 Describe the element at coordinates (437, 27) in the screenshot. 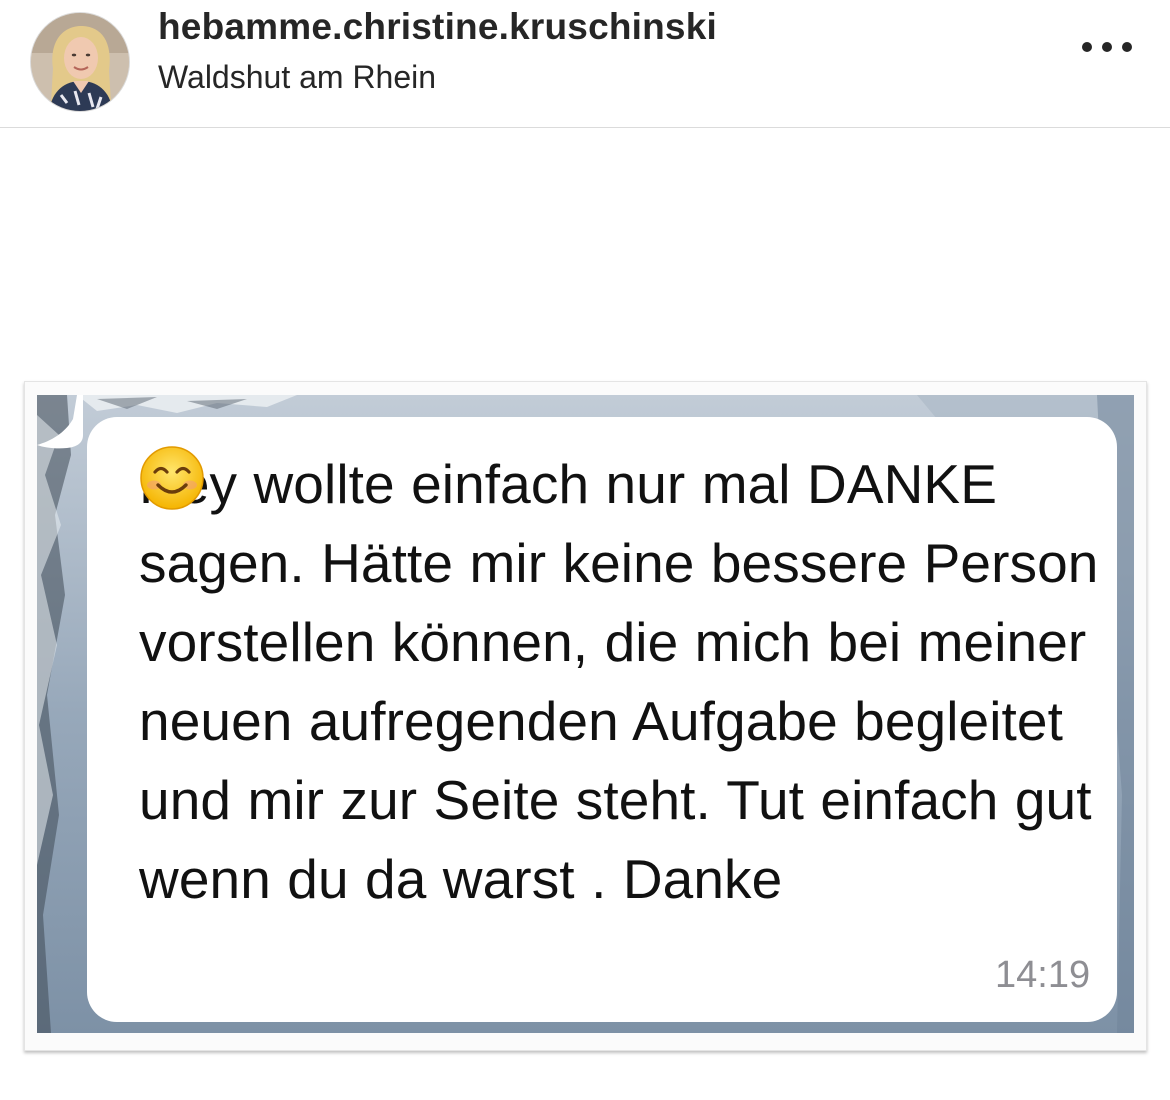

I see `post-username: hebamme.christine.kruschinski` at that location.